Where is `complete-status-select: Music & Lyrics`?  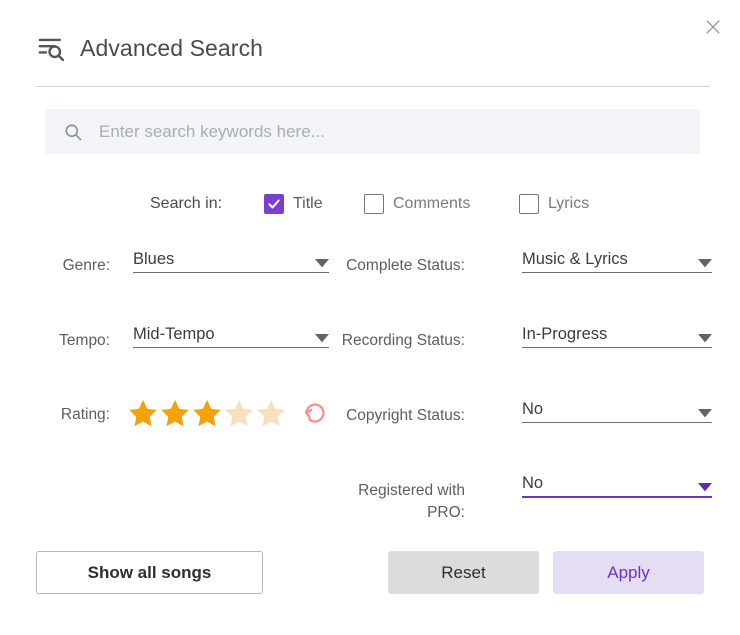 complete-status-select: Music & Lyrics is located at coordinates (617, 258).